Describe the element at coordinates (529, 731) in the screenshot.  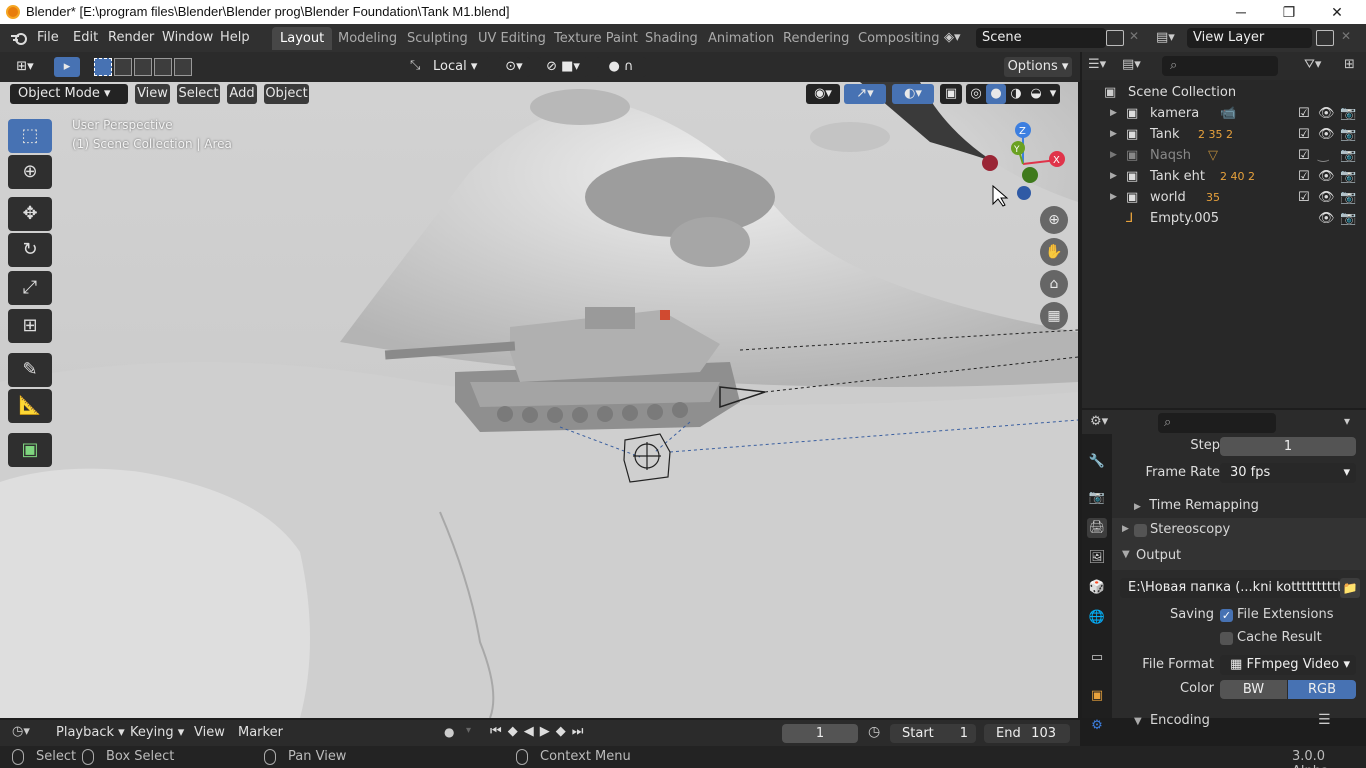
I see `play-reverse-icon: ◀` at that location.